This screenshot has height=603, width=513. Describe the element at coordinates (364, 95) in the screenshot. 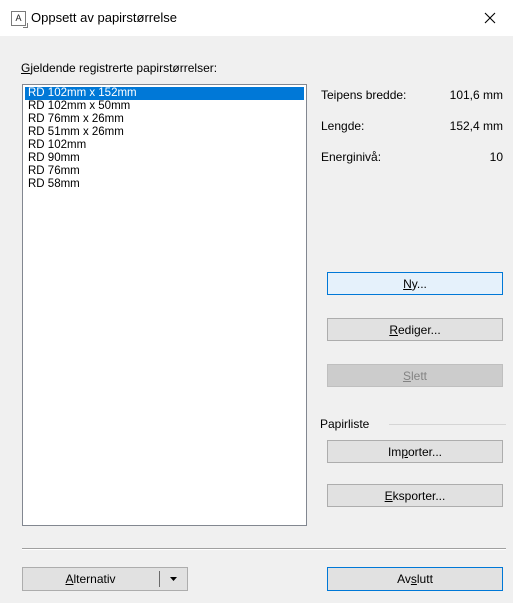

I see `tape-width-label: Teipens bredde:` at that location.